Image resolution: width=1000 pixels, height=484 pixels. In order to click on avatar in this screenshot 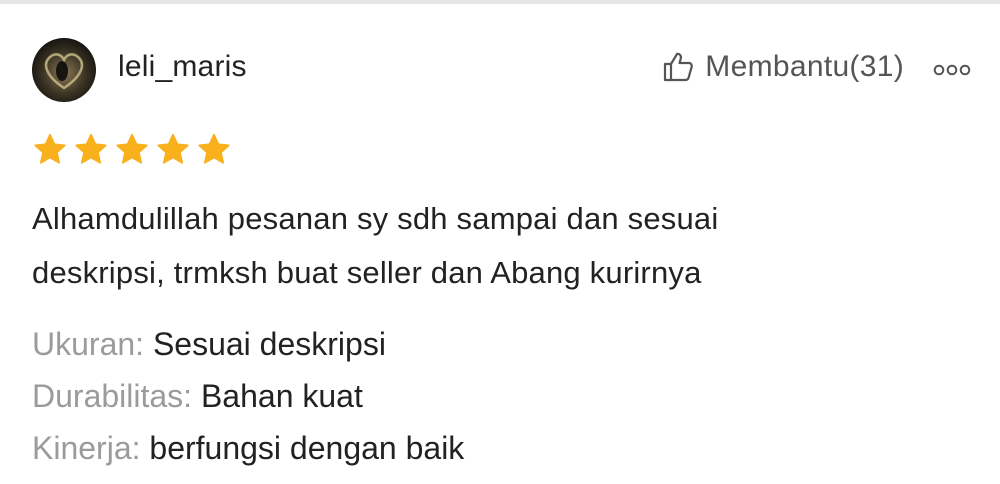, I will do `click(64, 70)`.